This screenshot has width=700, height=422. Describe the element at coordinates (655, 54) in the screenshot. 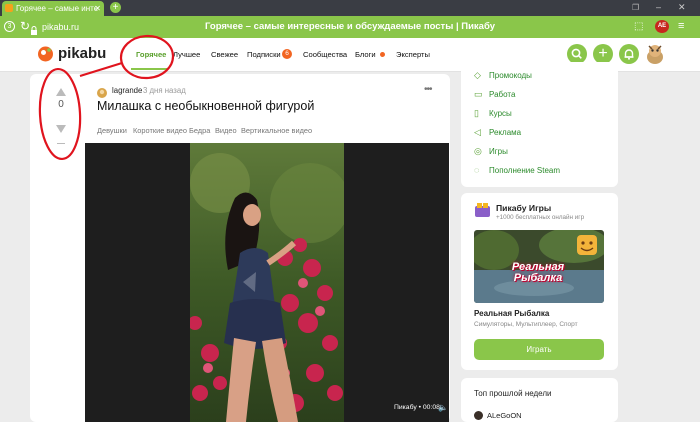

I see `user-avatar` at that location.